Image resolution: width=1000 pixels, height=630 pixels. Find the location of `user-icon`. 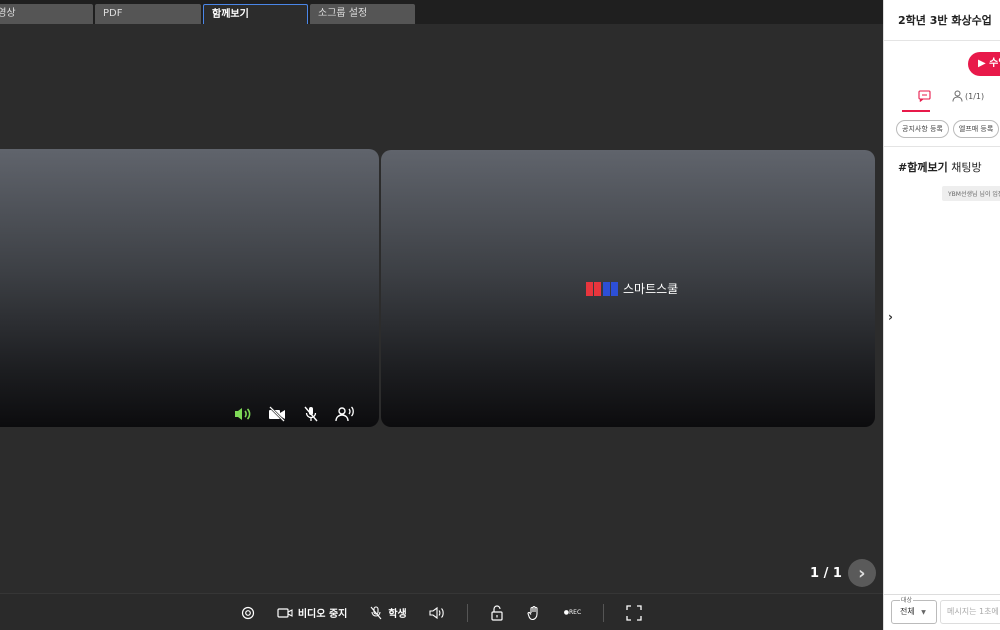

user-icon is located at coordinates (957, 96).